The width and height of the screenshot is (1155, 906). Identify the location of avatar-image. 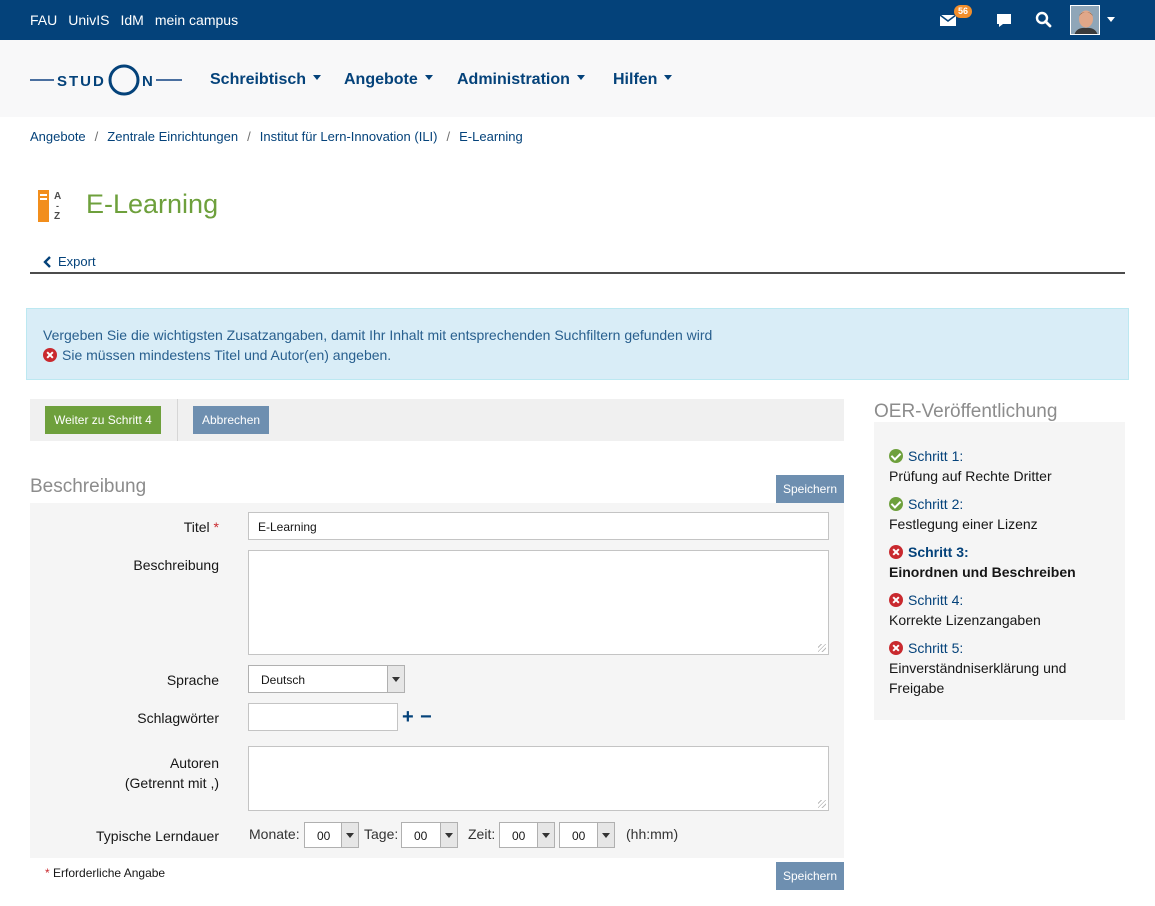
(1085, 20).